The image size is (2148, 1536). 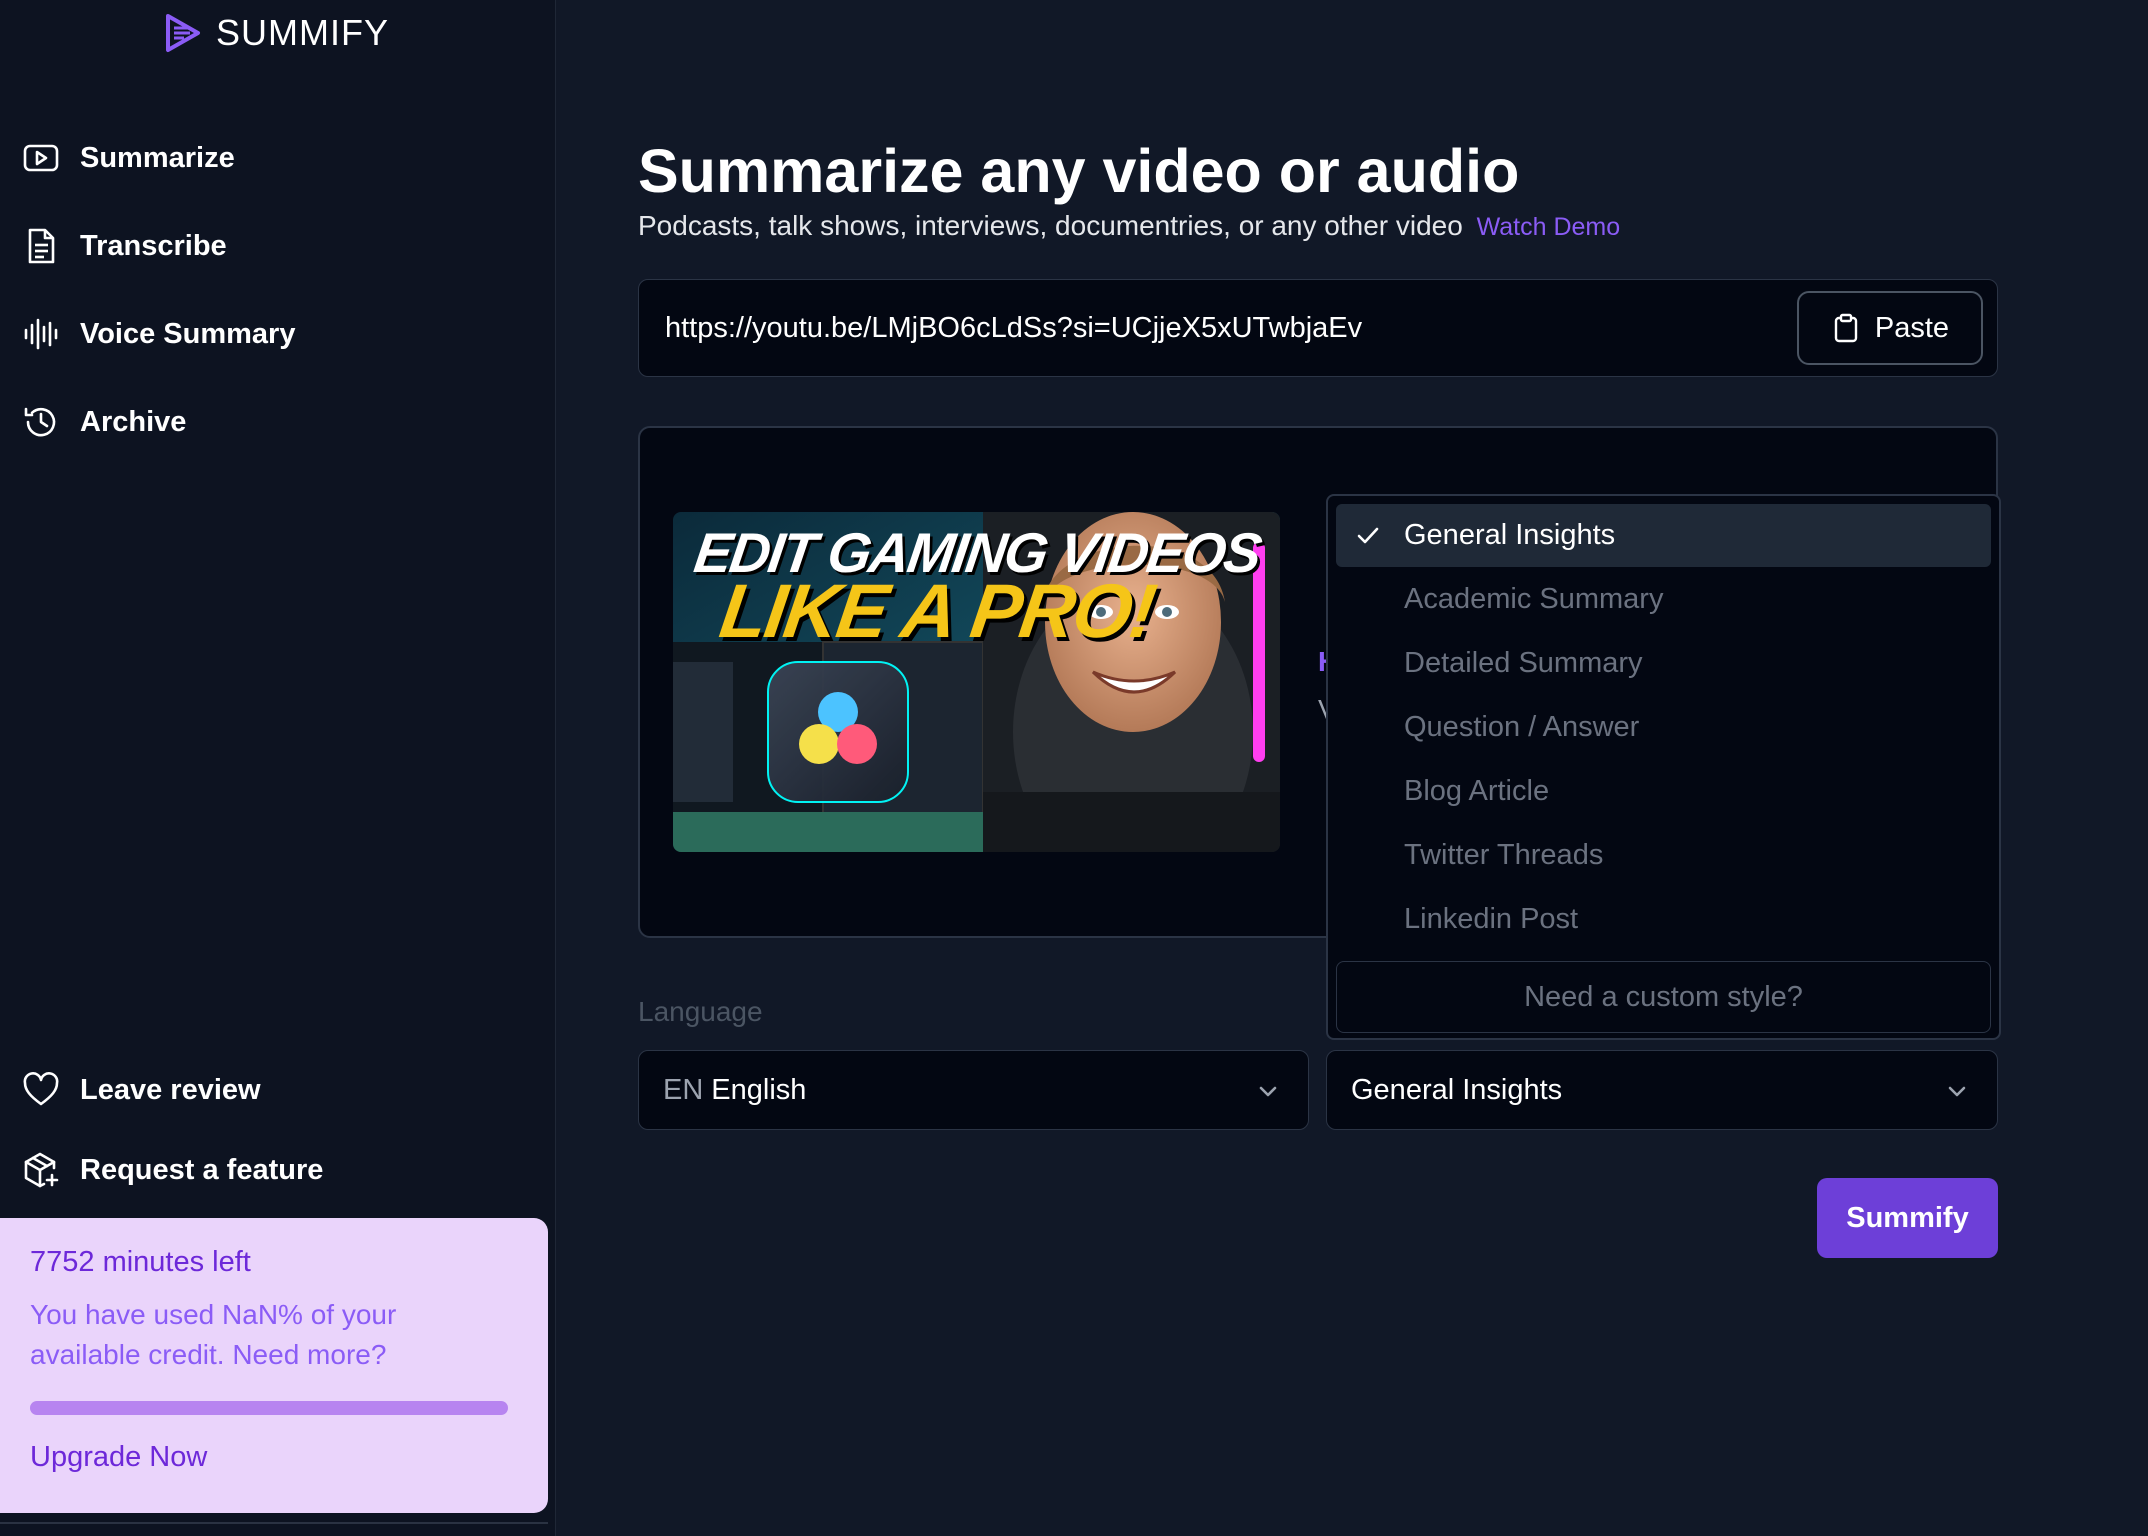 I want to click on credit-progress-bar, so click(x=269, y=1408).